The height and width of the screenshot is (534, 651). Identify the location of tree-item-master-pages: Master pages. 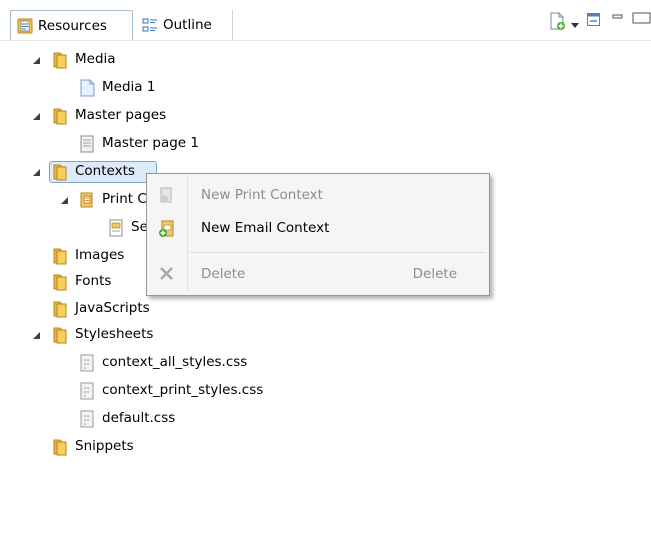
(109, 115).